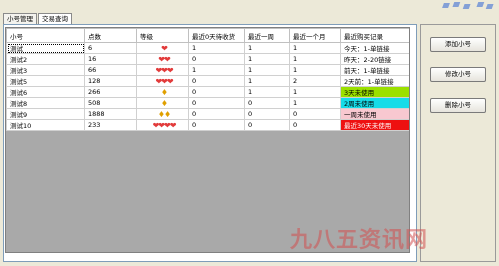 This screenshot has width=499, height=266. What do you see at coordinates (458, 74) in the screenshot?
I see `edit-account-button: 修改小号` at bounding box center [458, 74].